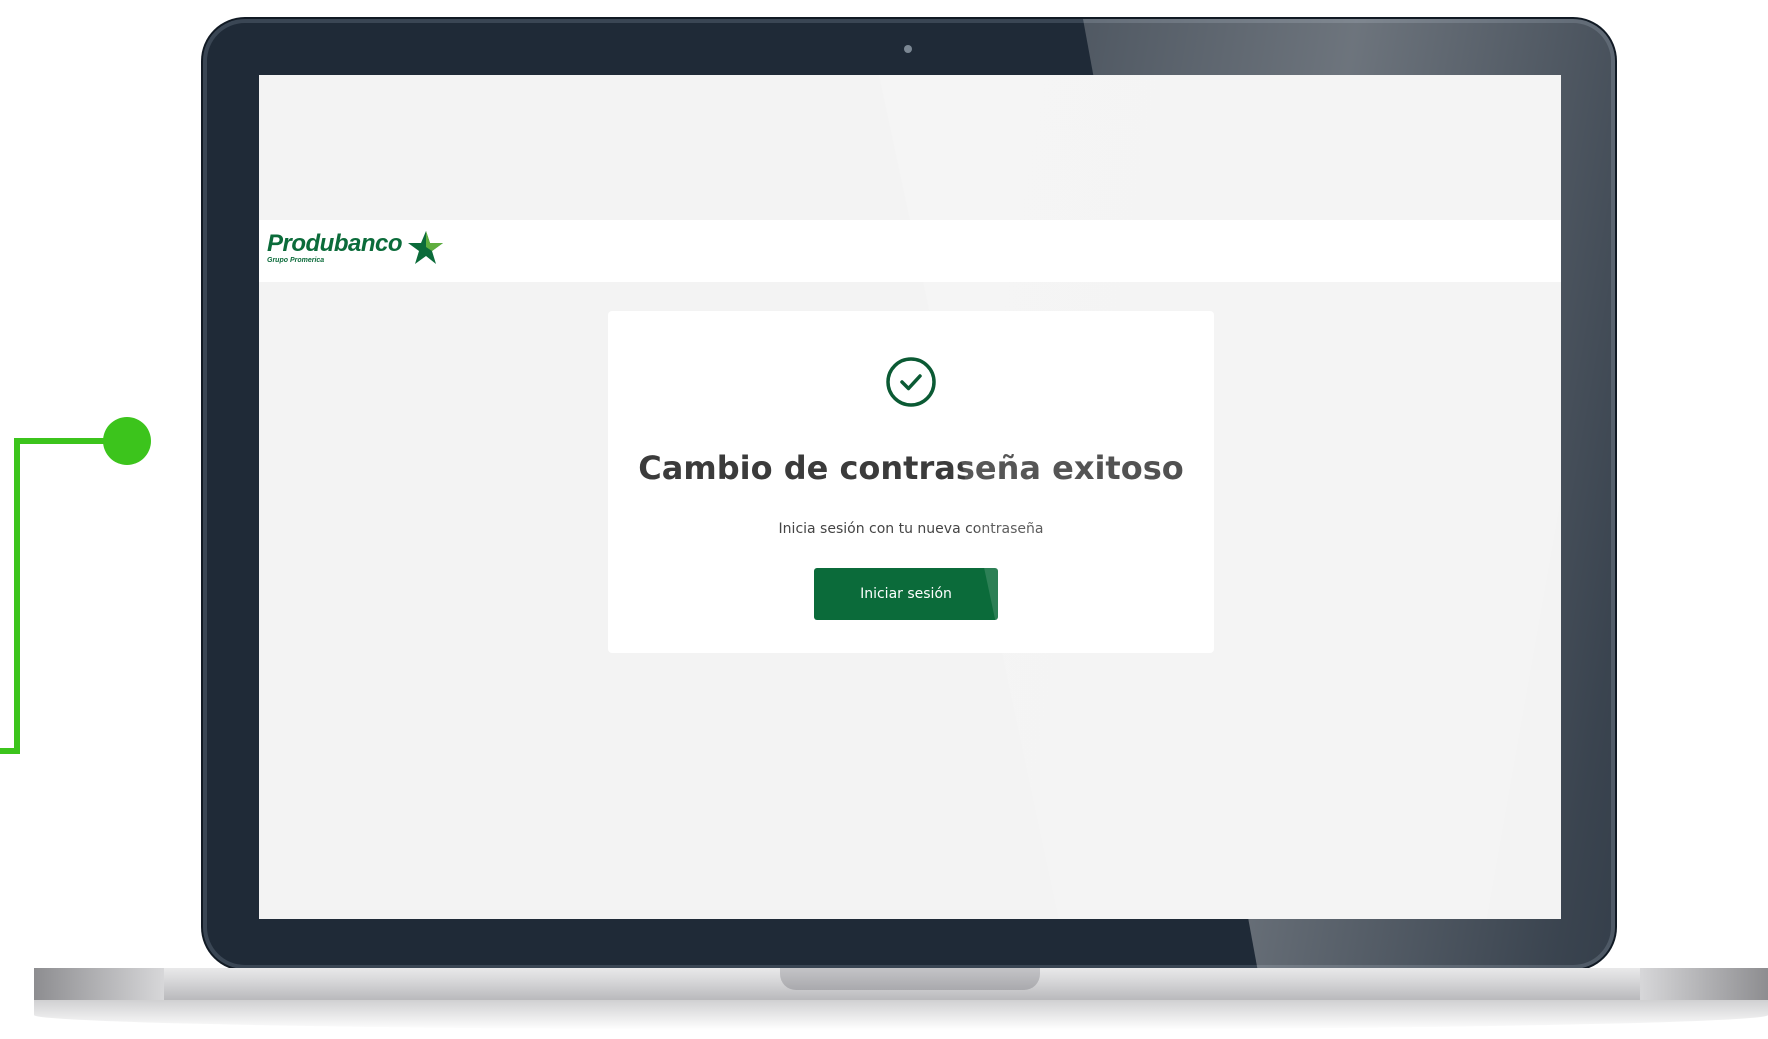 This screenshot has height=1039, width=1768. I want to click on laptop-base-edge-left, so click(99, 984).